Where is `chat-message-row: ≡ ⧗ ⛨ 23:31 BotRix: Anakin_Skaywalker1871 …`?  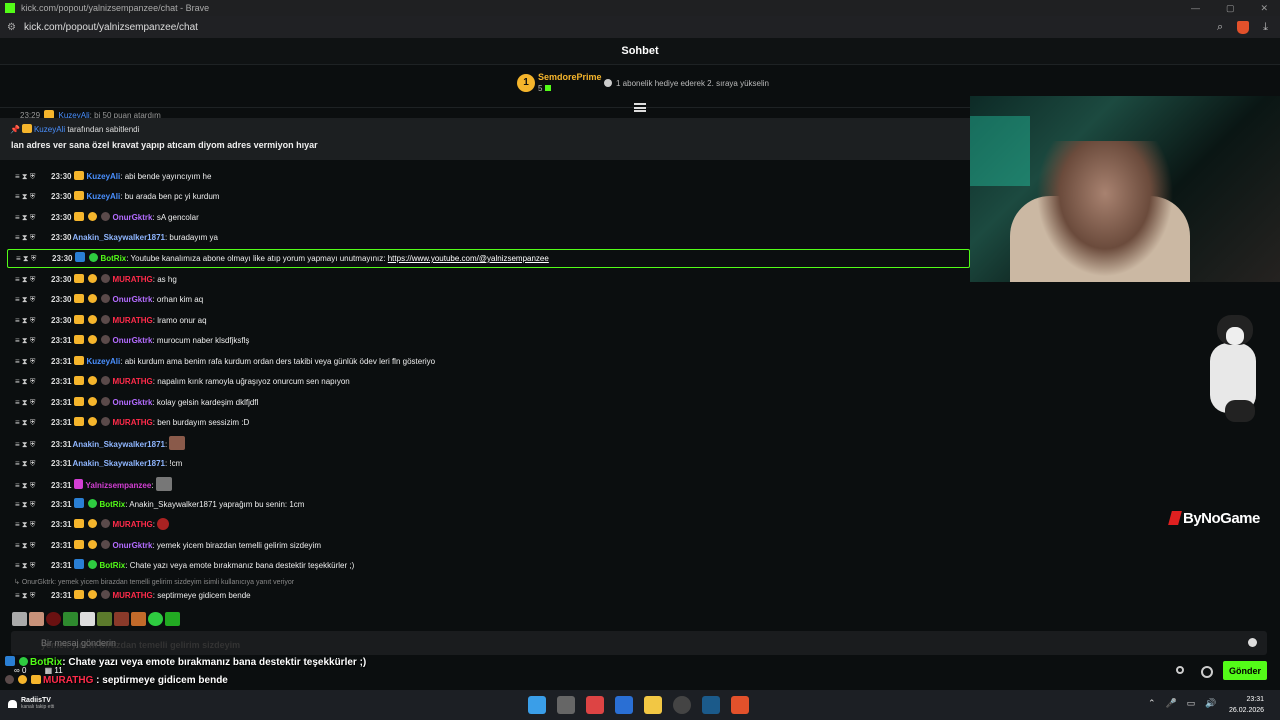
chat-message-row: ≡ ⧗ ⛨ 23:31 BotRix: Anakin_Skaywalker1871 … is located at coordinates (159, 505).